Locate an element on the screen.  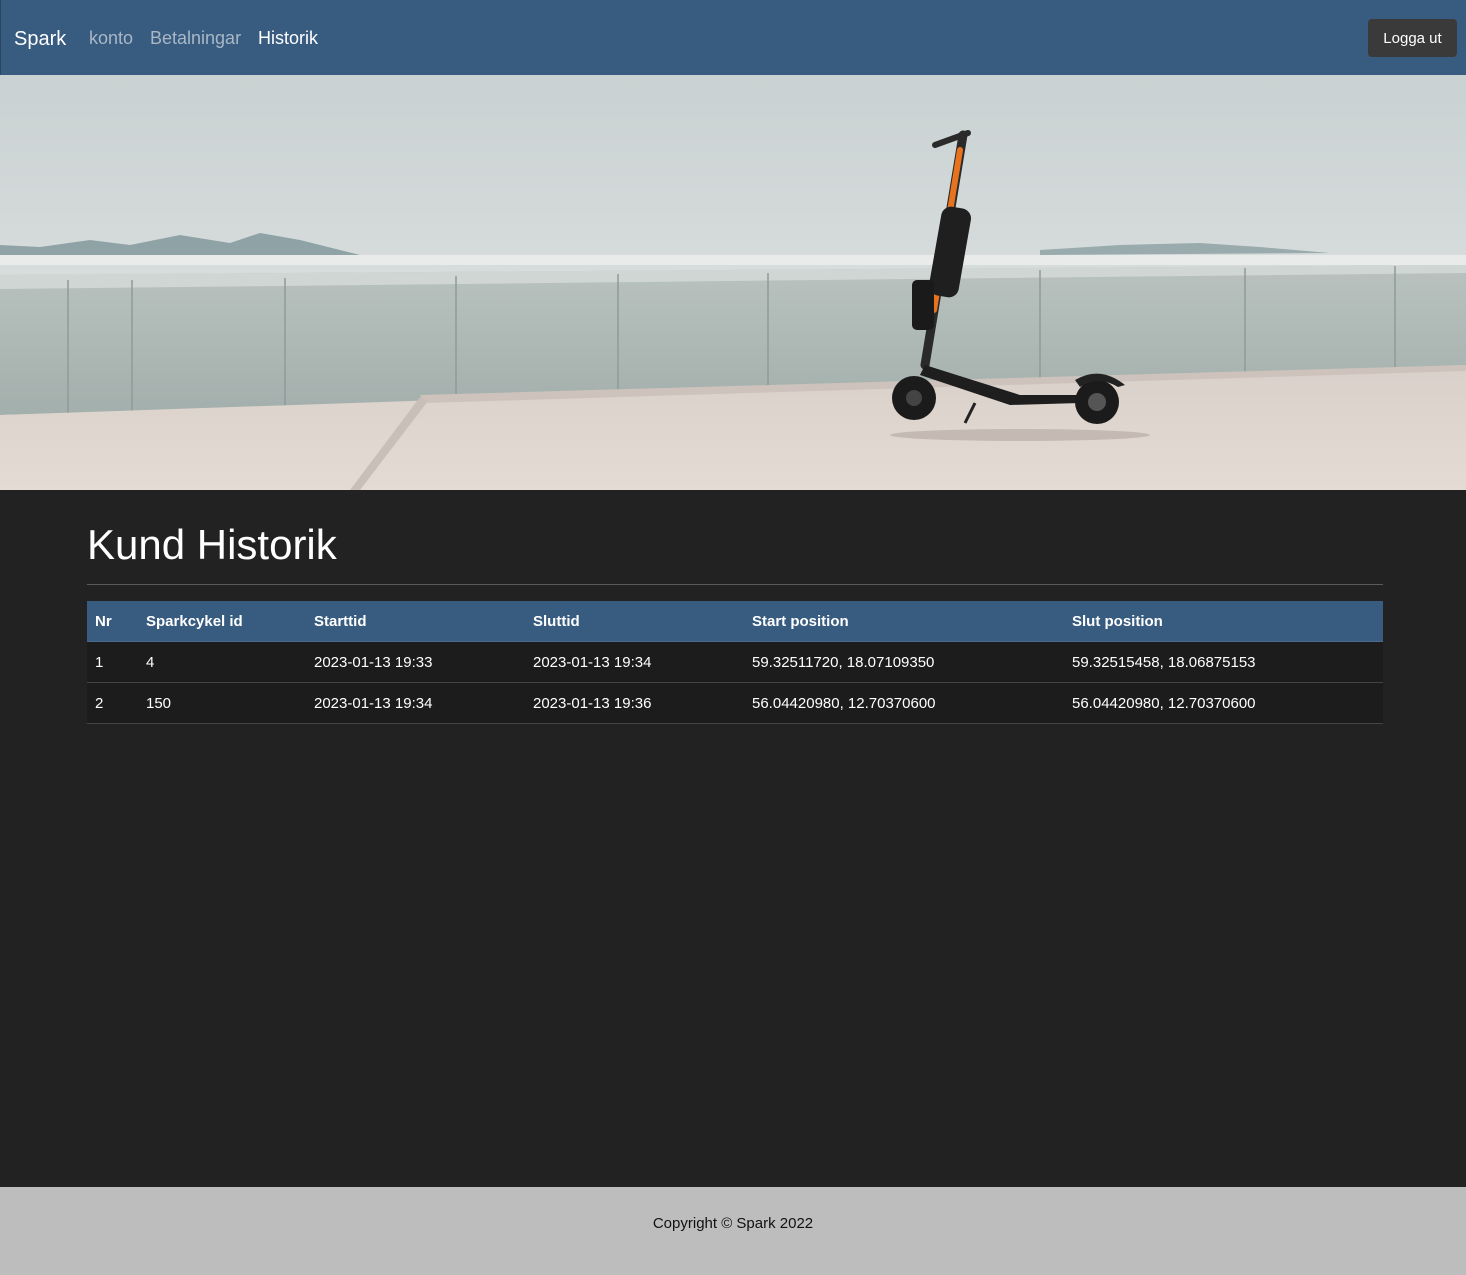
cell-start-time: 2023-01-13 19:33 is located at coordinates (415, 662).